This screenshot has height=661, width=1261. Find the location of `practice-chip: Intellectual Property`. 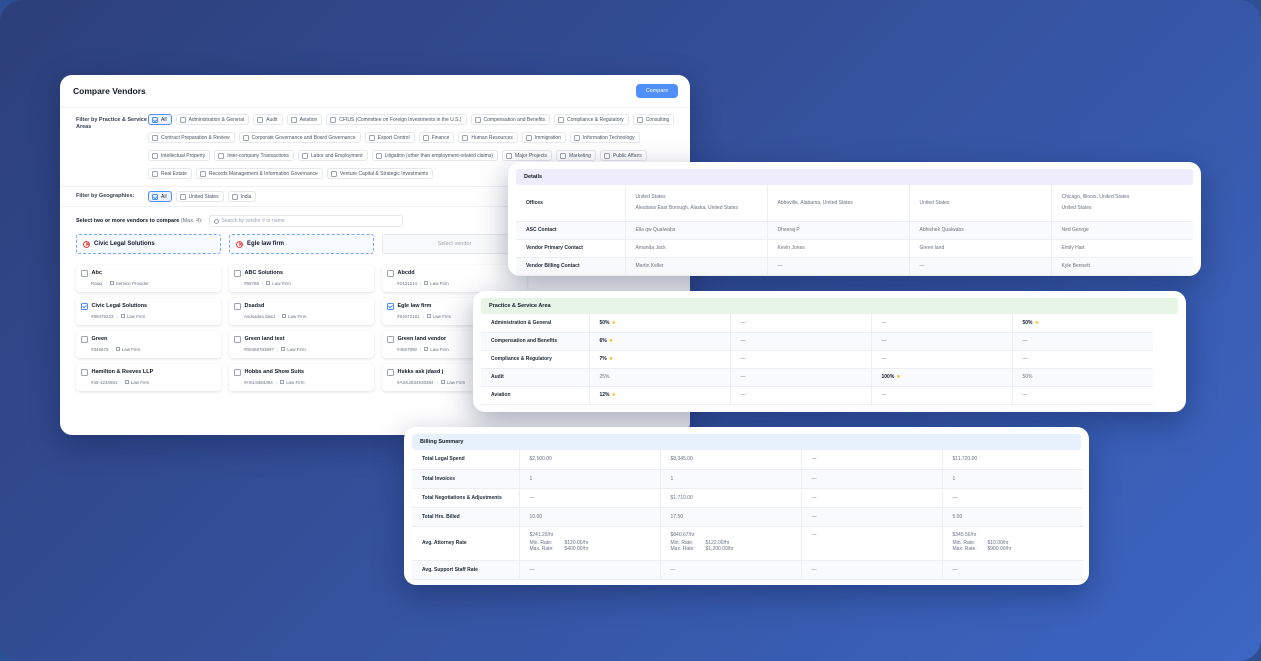

practice-chip: Intellectual Property is located at coordinates (179, 155).